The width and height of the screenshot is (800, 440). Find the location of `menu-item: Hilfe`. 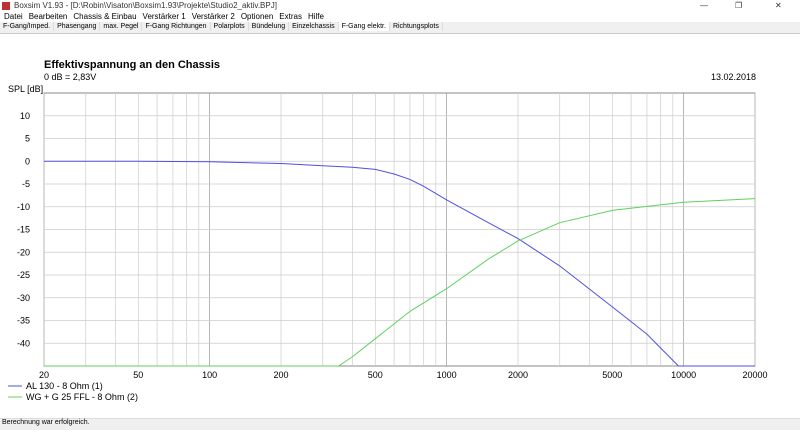

menu-item: Hilfe is located at coordinates (316, 16).